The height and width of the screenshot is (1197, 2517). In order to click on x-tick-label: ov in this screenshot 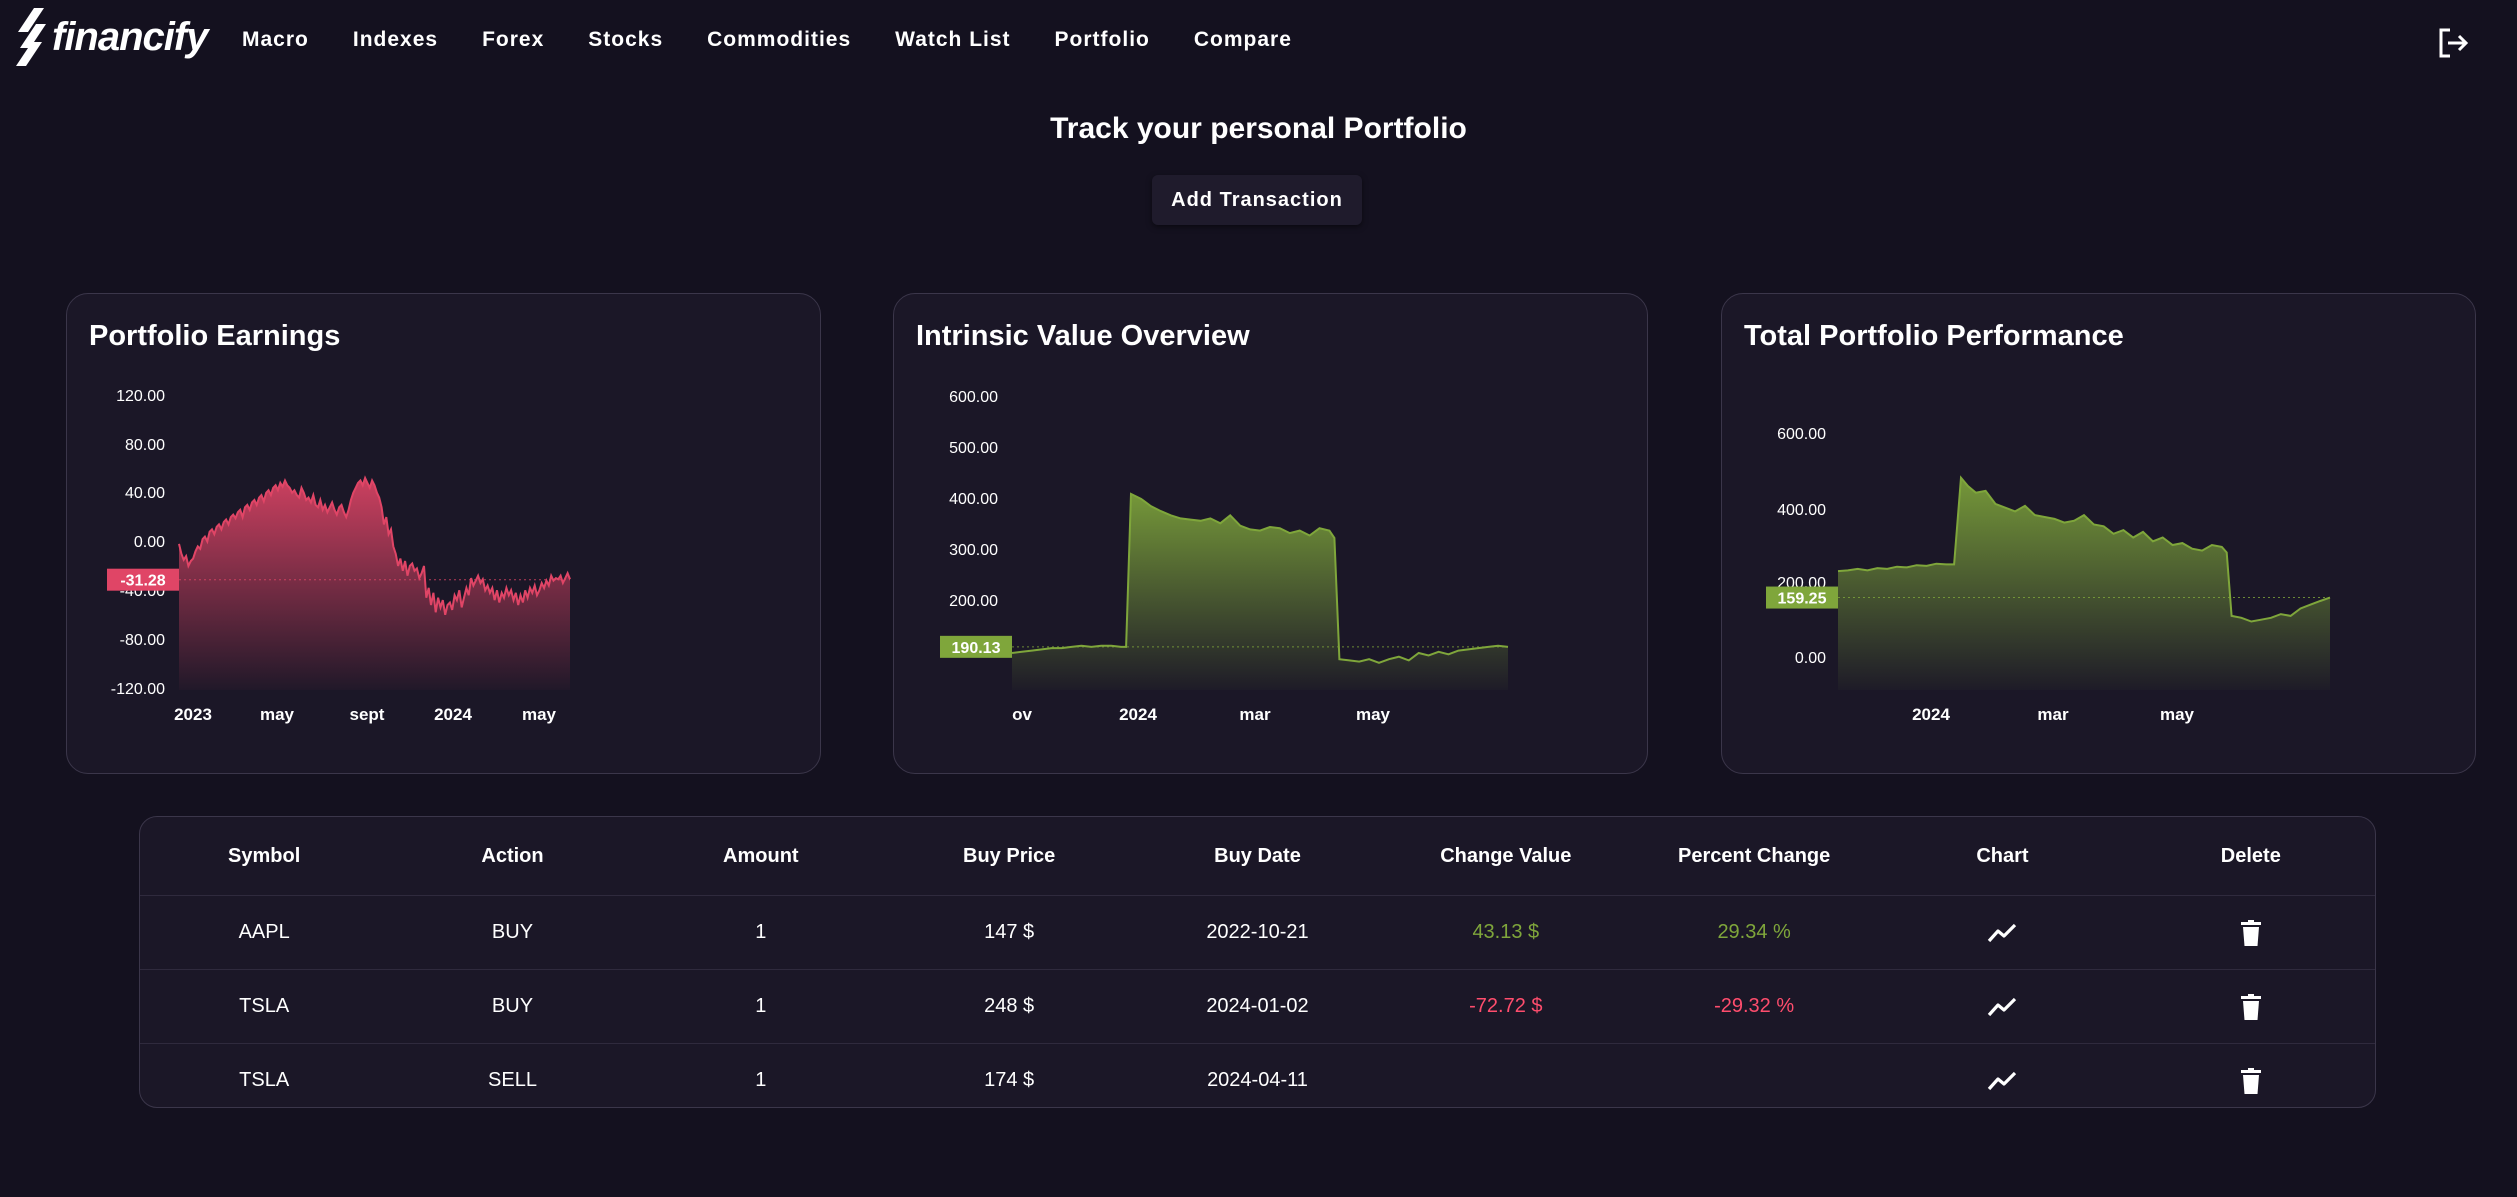, I will do `click(1022, 714)`.